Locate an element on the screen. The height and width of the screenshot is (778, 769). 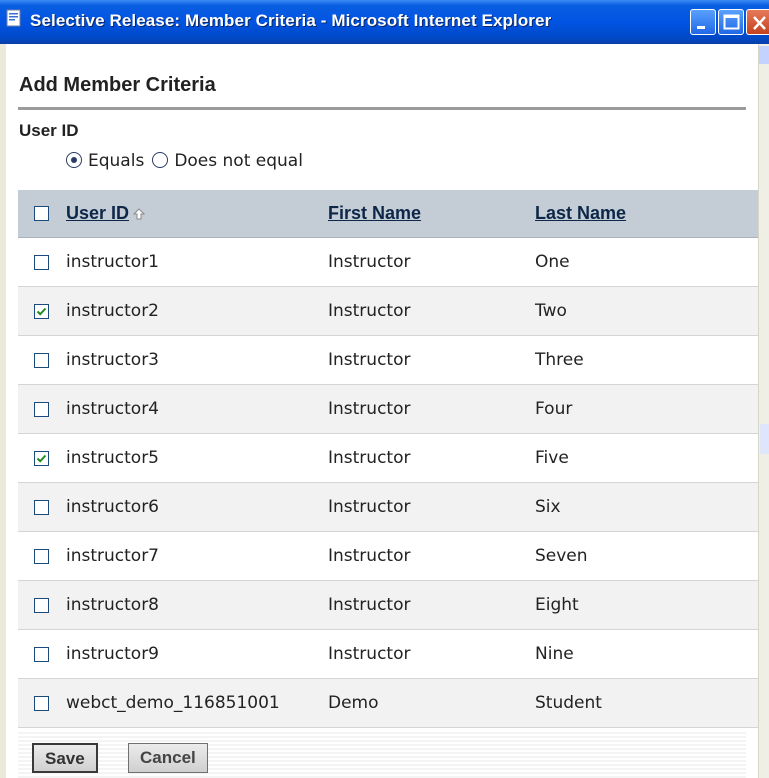
criteria-field-label: User ID is located at coordinates (49, 130).